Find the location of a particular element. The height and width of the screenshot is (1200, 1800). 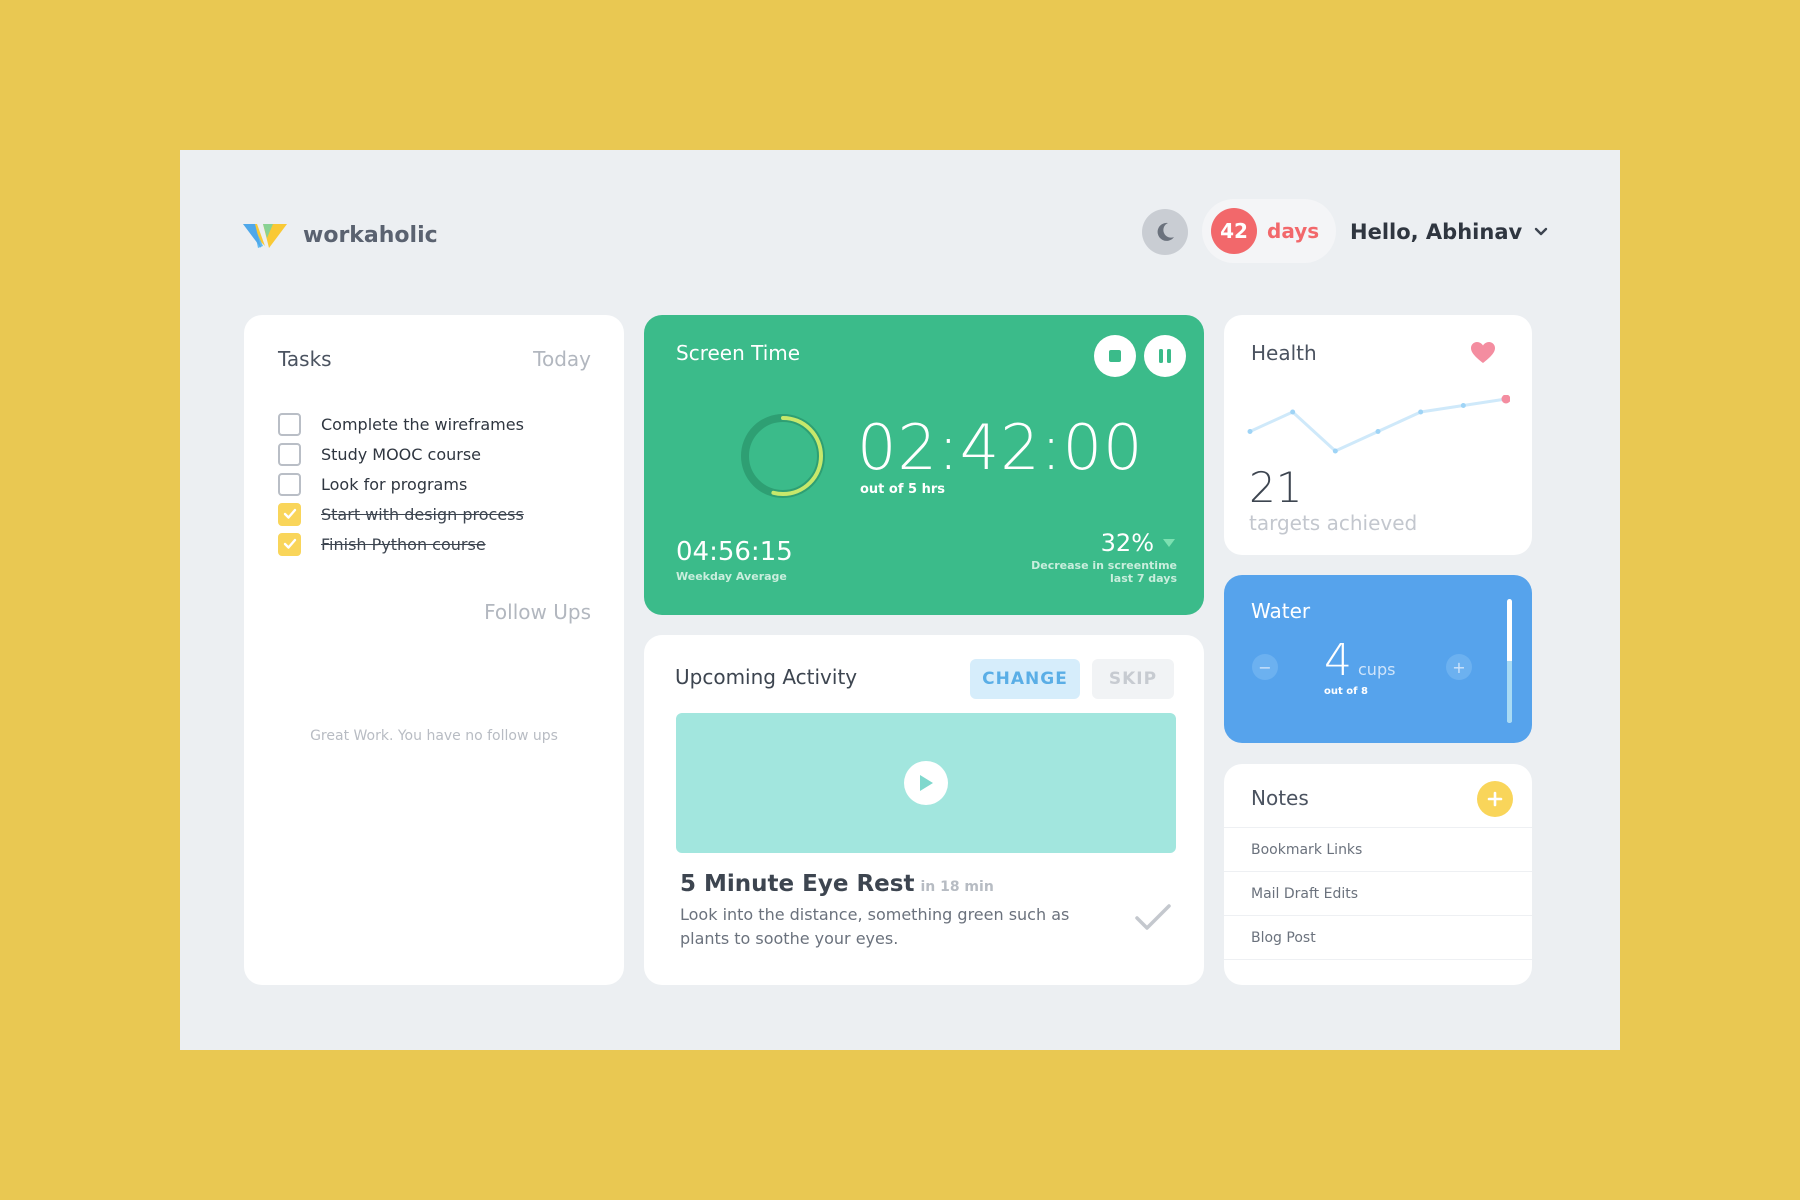

task-label: Finish Python course is located at coordinates (403, 544).